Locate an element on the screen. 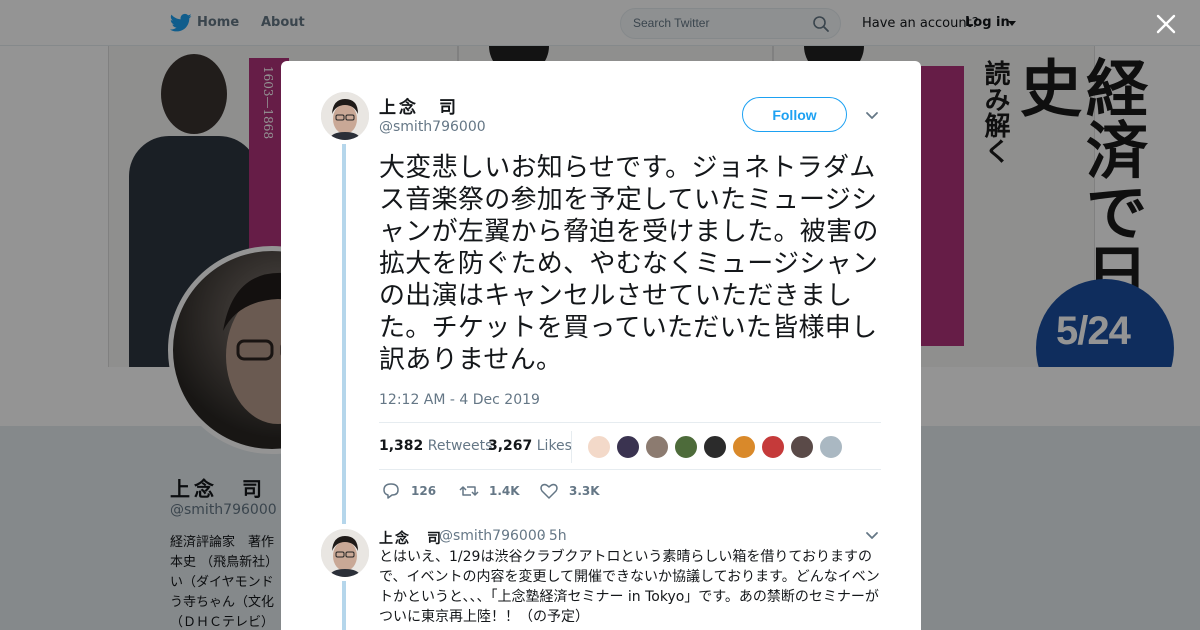 Image resolution: width=1200 pixels, height=630 pixels. like-icon is located at coordinates (549, 491).